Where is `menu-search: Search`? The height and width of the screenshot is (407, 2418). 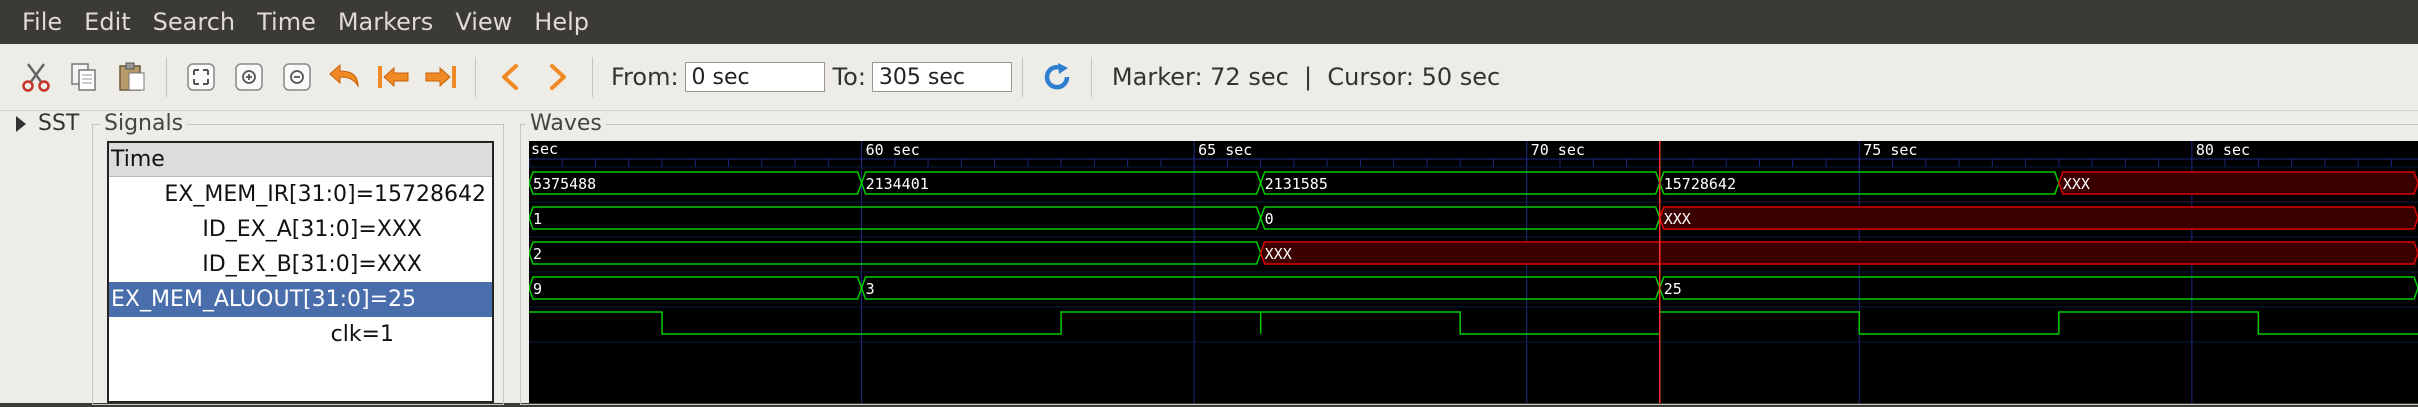
menu-search: Search is located at coordinates (194, 22).